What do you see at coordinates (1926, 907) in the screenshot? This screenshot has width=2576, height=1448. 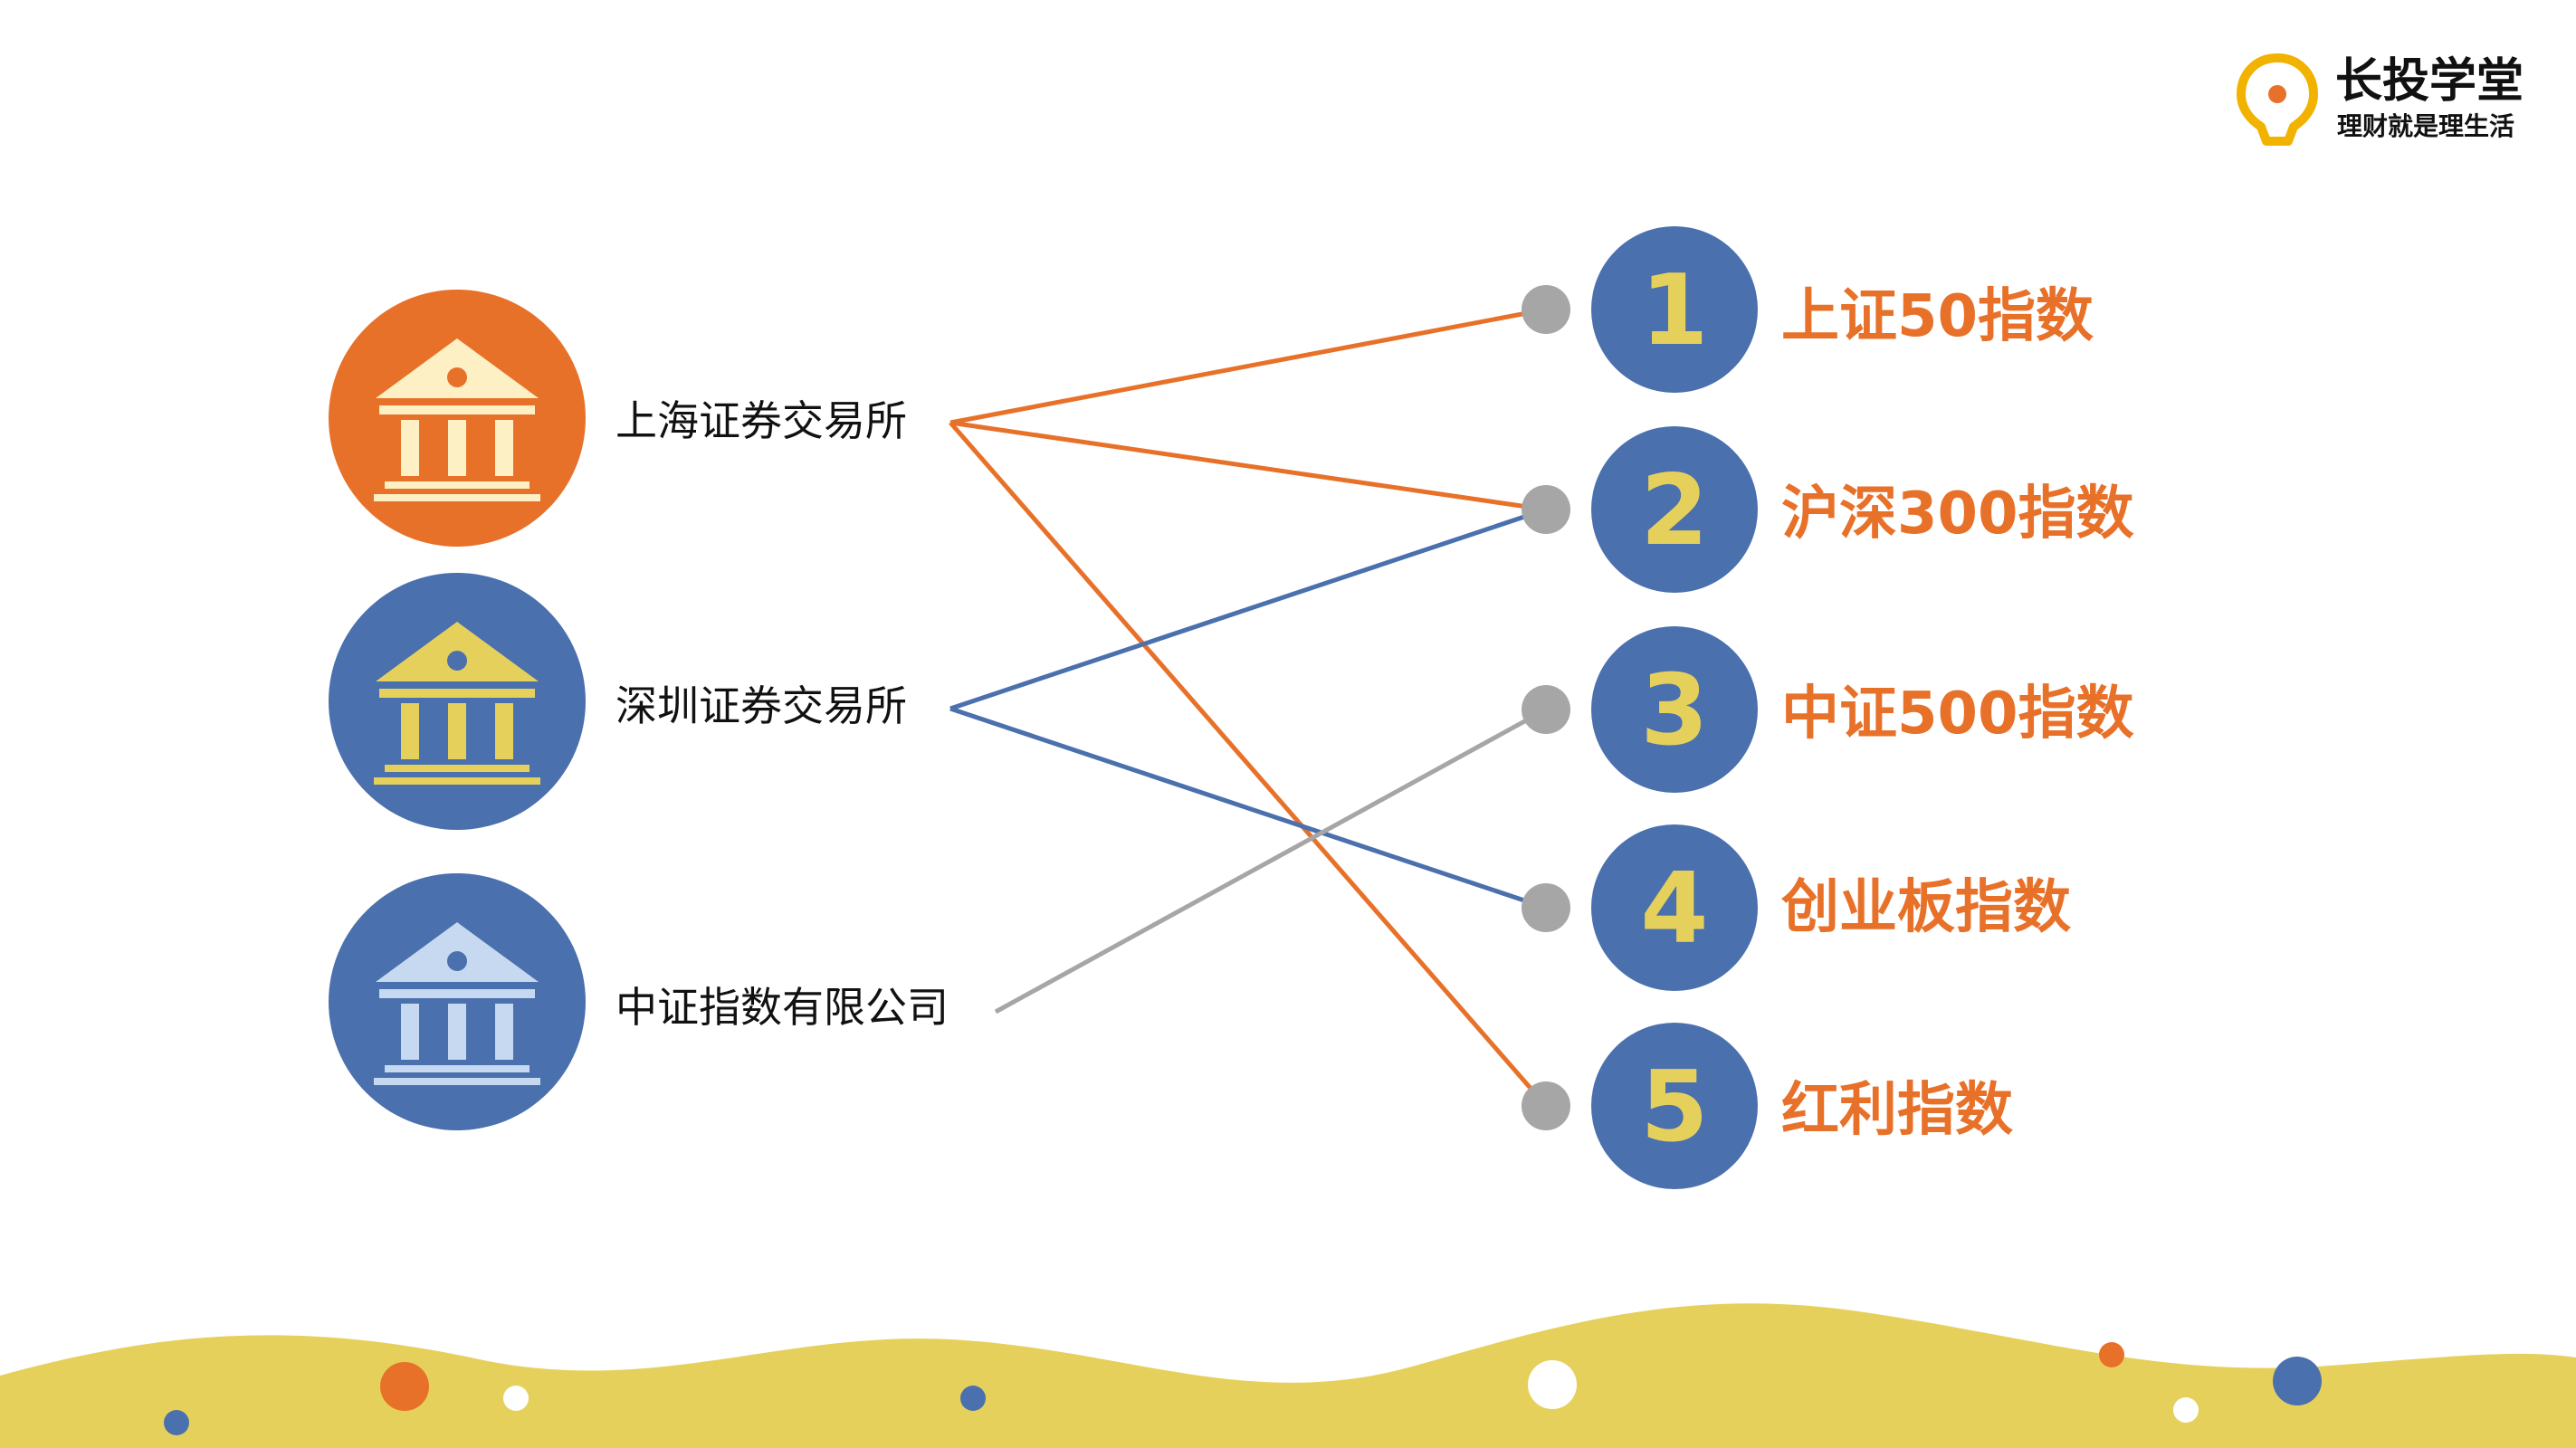 I see `index-label-4: 创业板指数` at bounding box center [1926, 907].